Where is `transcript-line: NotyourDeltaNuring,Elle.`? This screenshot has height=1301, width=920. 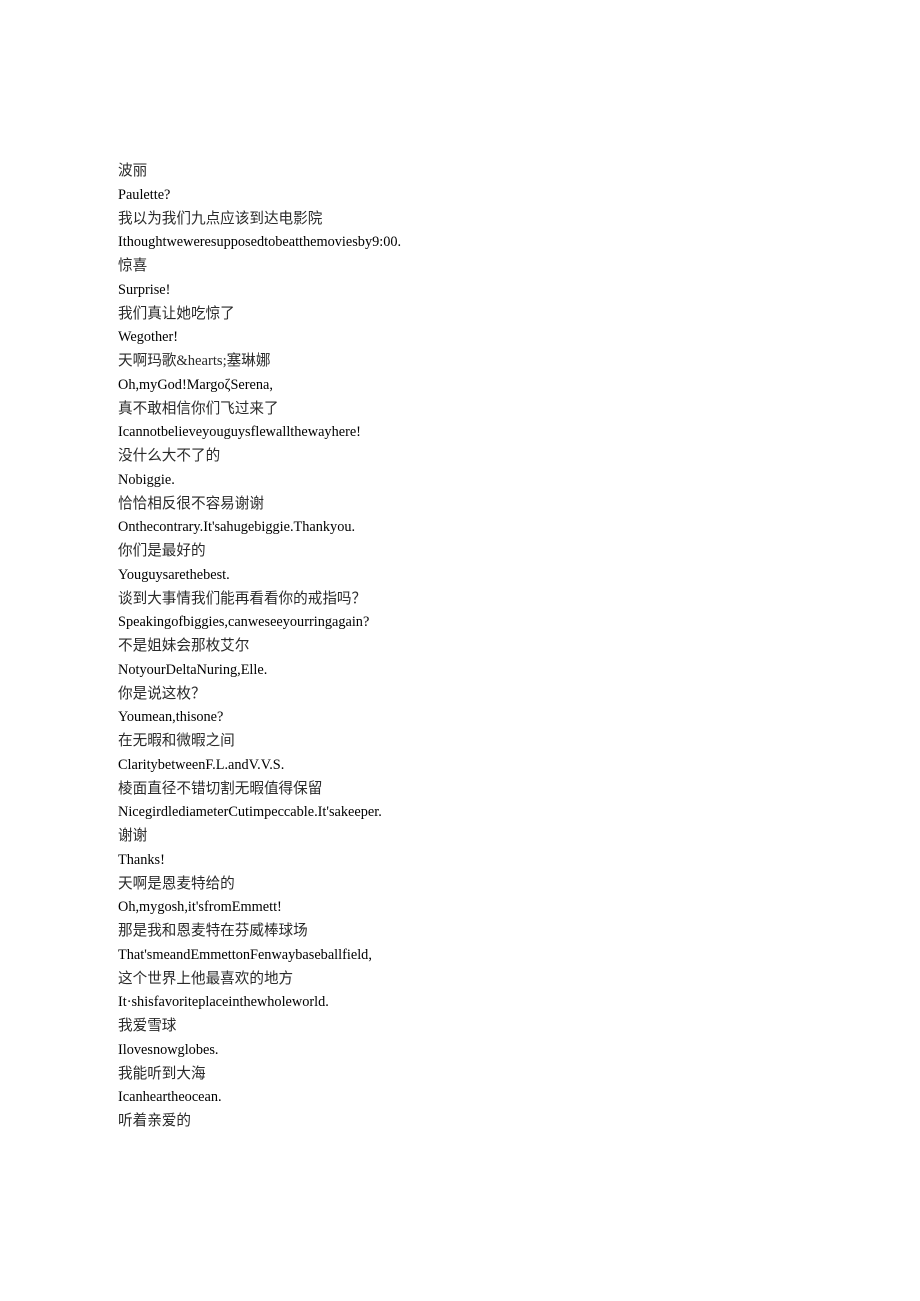 transcript-line: NotyourDeltaNuring,Elle. is located at coordinates (193, 669).